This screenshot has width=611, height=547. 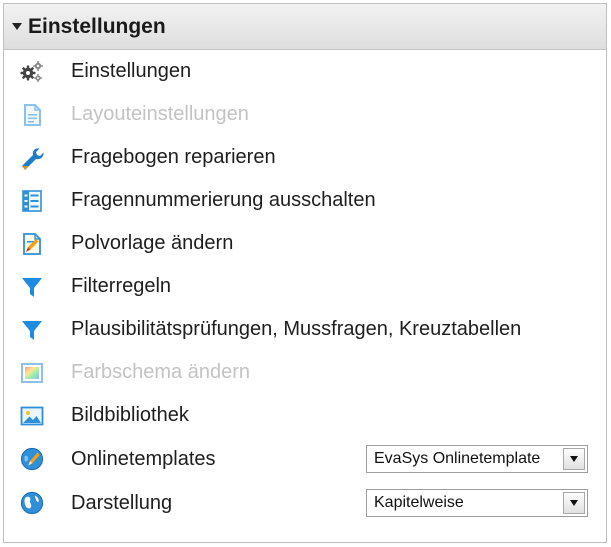 I want to click on menu-item-label: Bildbibliothek, so click(x=130, y=415).